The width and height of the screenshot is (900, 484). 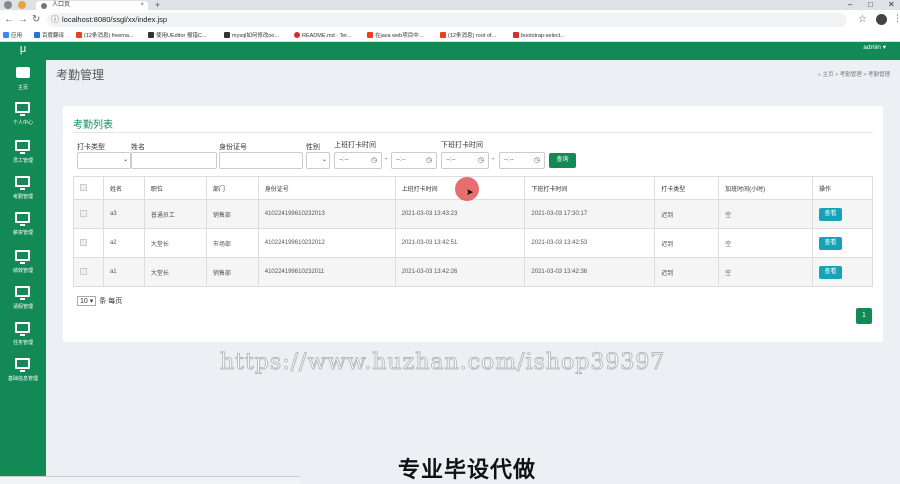 I want to click on reload-icon: ↻, so click(x=36, y=20).